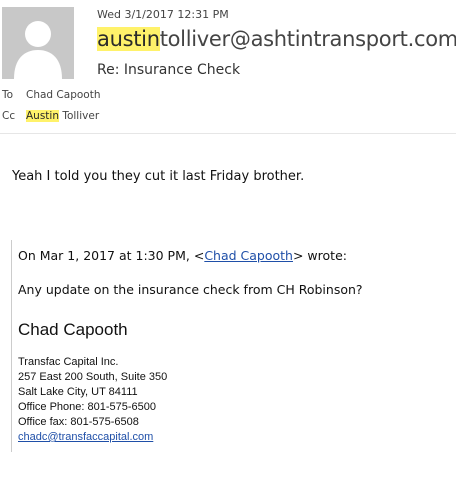  Describe the element at coordinates (307, 39) in the screenshot. I see `sender-rest: tolliver@ashtintransport.com` at that location.